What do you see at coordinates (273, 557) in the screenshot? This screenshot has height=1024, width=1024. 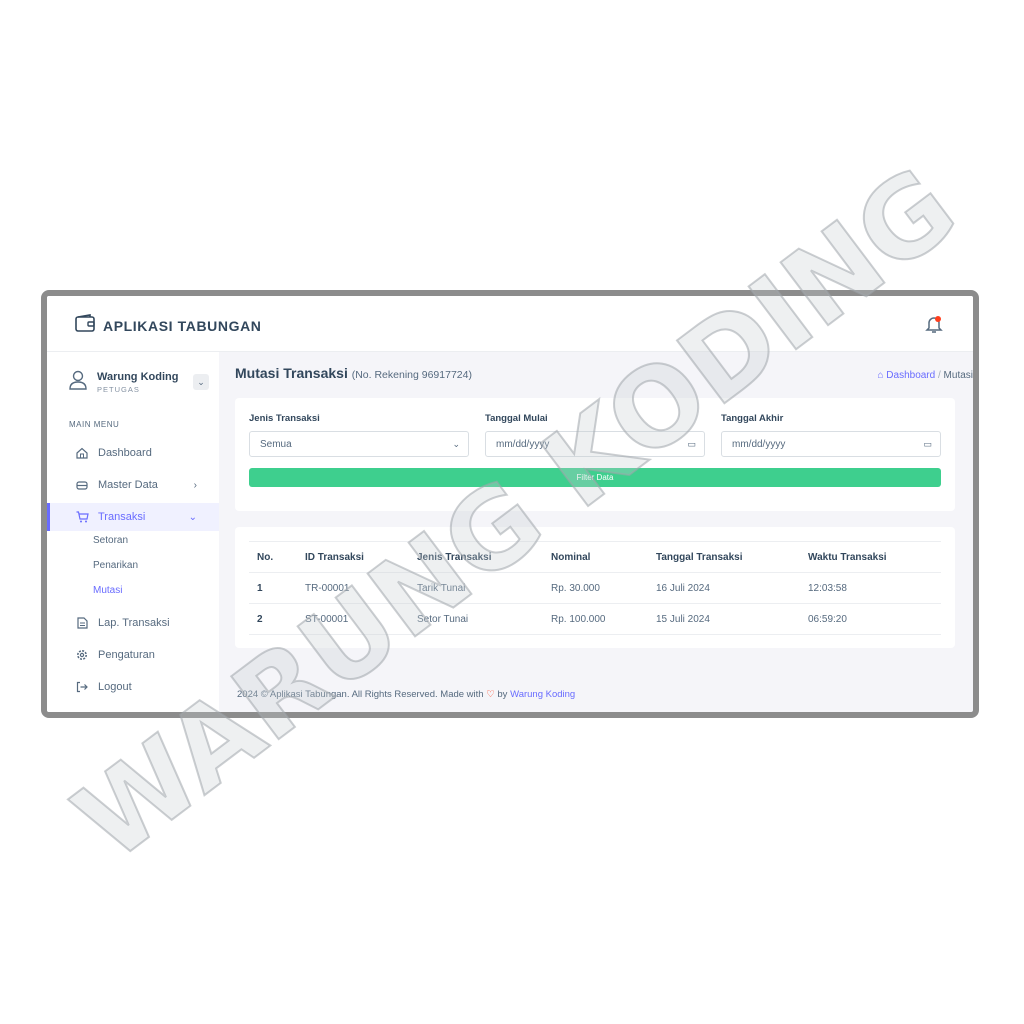 I see `column-header: No.` at bounding box center [273, 557].